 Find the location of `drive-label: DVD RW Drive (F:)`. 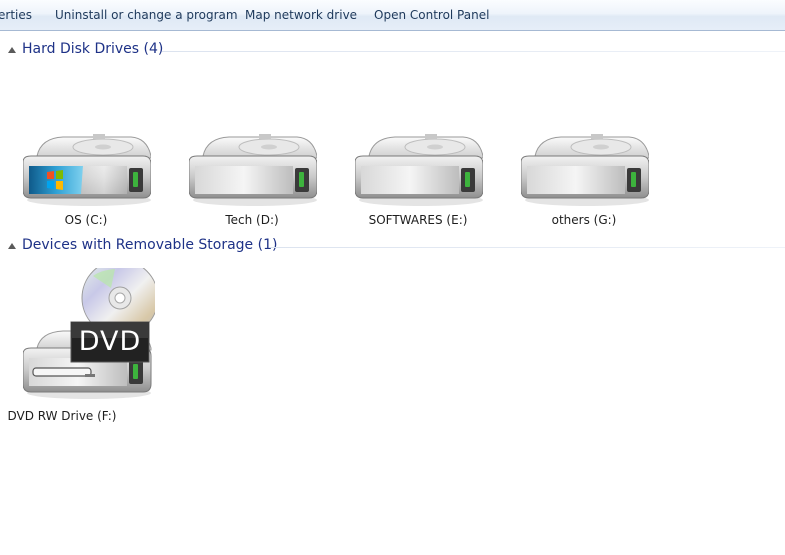

drive-label: DVD RW Drive (F:) is located at coordinates (62, 416).